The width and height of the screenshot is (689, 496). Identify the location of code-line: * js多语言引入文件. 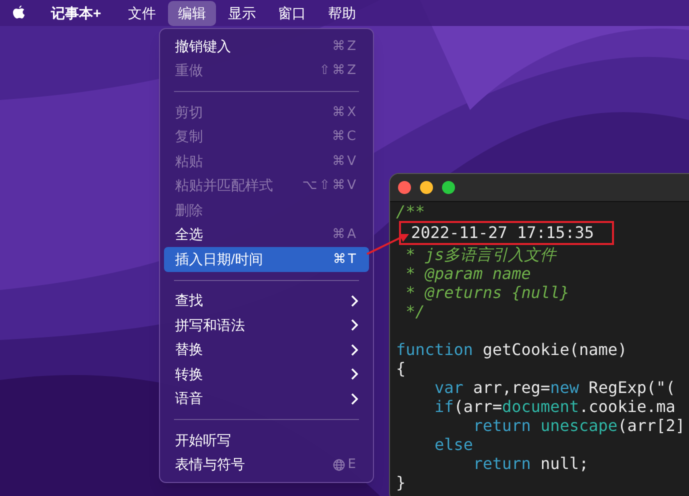
(480, 254).